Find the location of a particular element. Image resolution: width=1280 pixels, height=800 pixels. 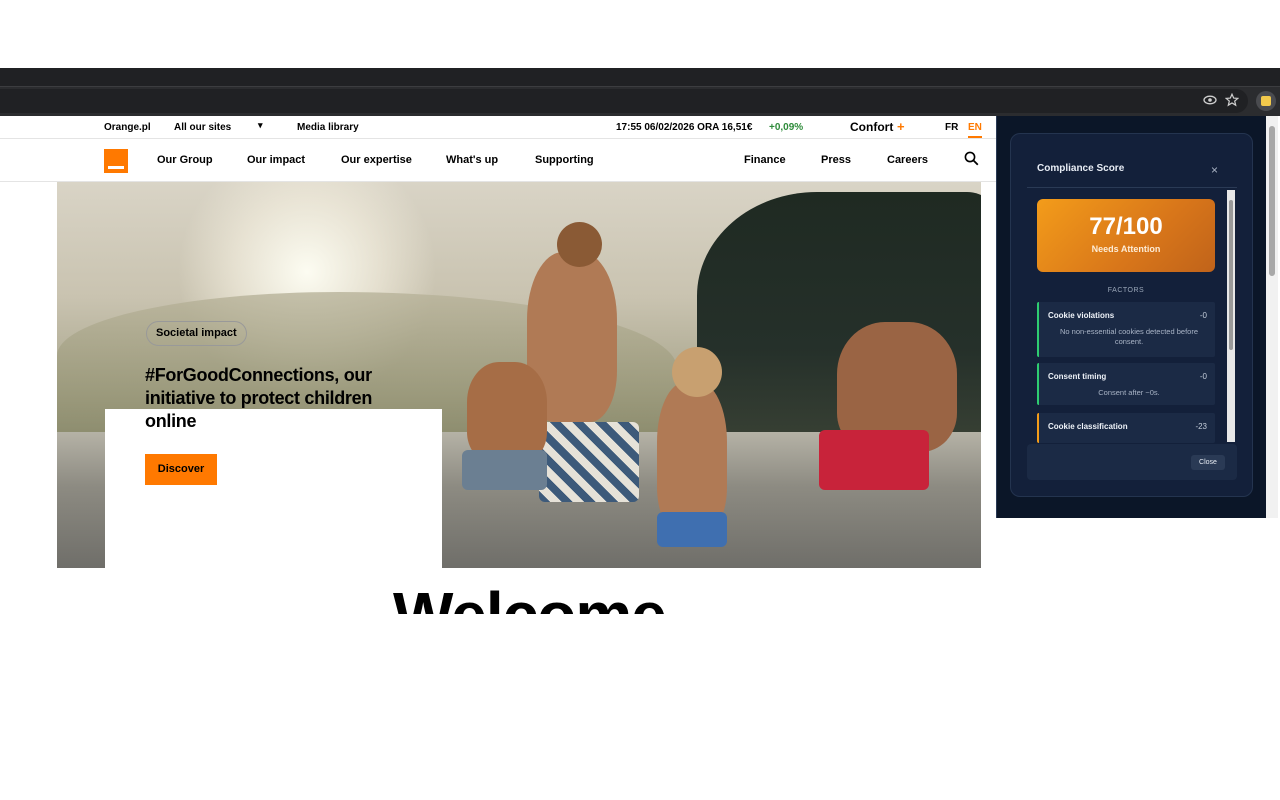

extension-icon is located at coordinates (1266, 101).